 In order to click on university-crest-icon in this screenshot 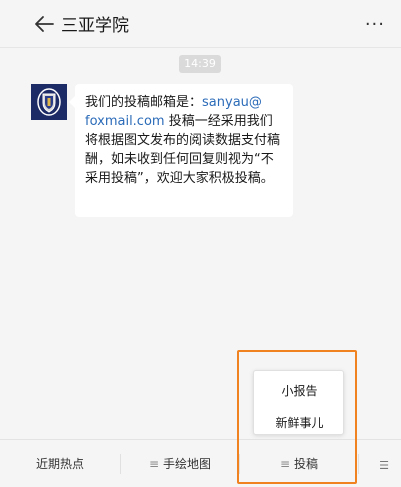, I will do `click(49, 102)`.